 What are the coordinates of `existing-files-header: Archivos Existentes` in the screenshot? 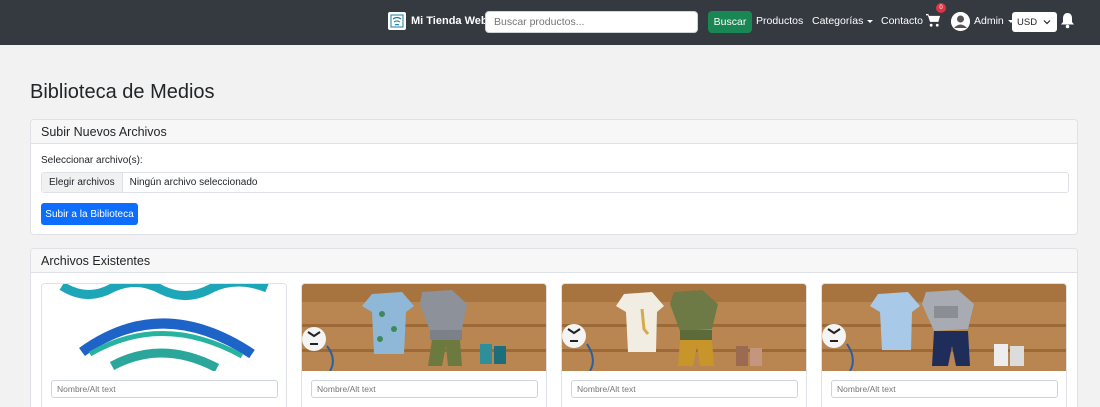 It's located at (554, 261).